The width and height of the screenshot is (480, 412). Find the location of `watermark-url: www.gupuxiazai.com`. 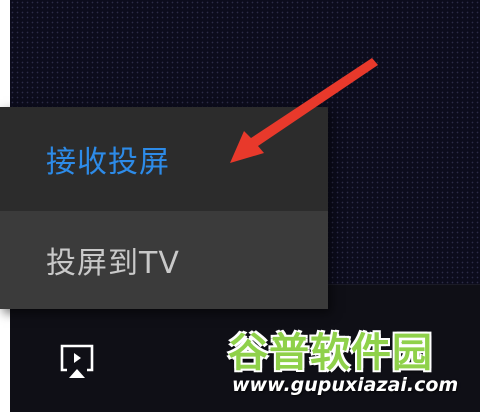

watermark-url: www.gupuxiazai.com is located at coordinates (345, 385).